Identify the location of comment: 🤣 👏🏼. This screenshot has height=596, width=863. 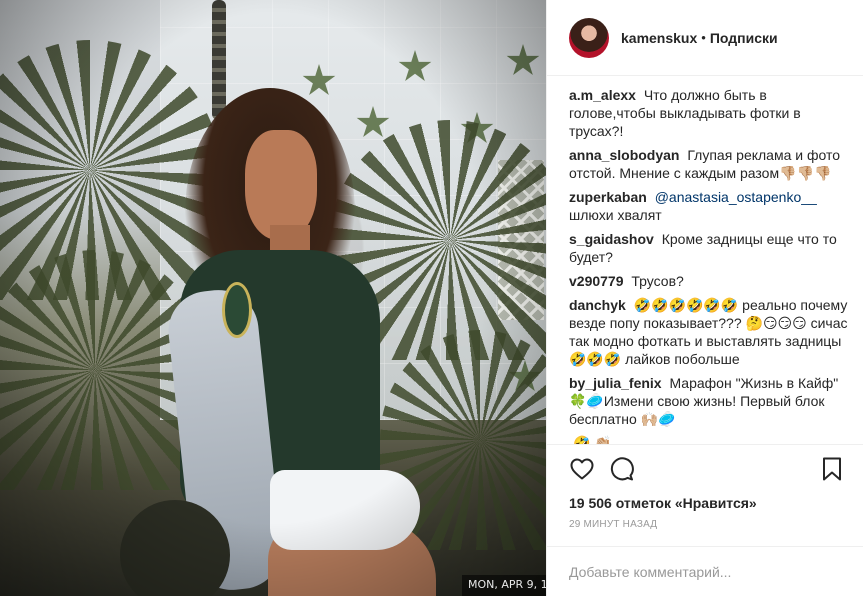
(709, 439).